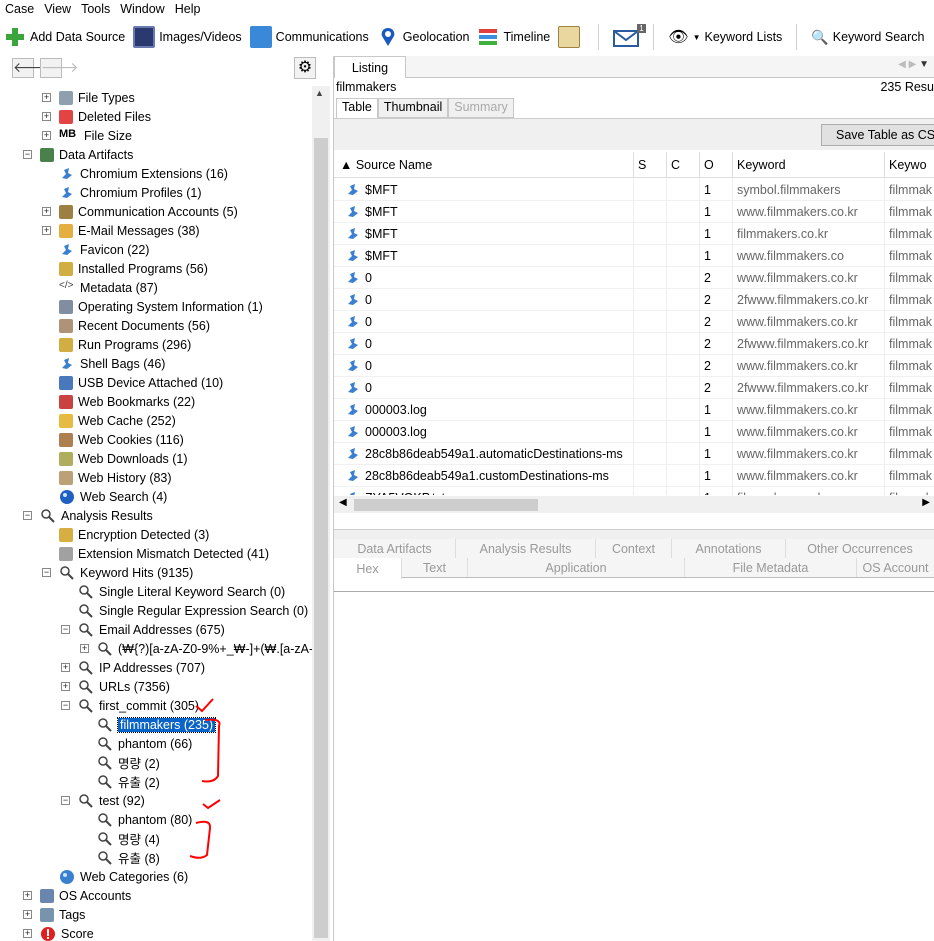 The width and height of the screenshot is (934, 941). I want to click on tree-node: Keyword Hits (9135), so click(126, 572).